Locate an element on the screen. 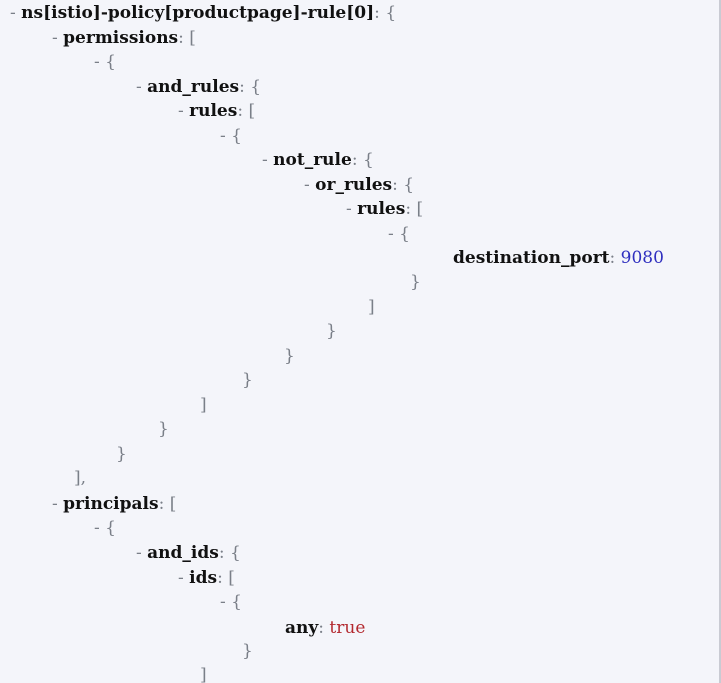  permission-item-row: - { is located at coordinates (105, 62).